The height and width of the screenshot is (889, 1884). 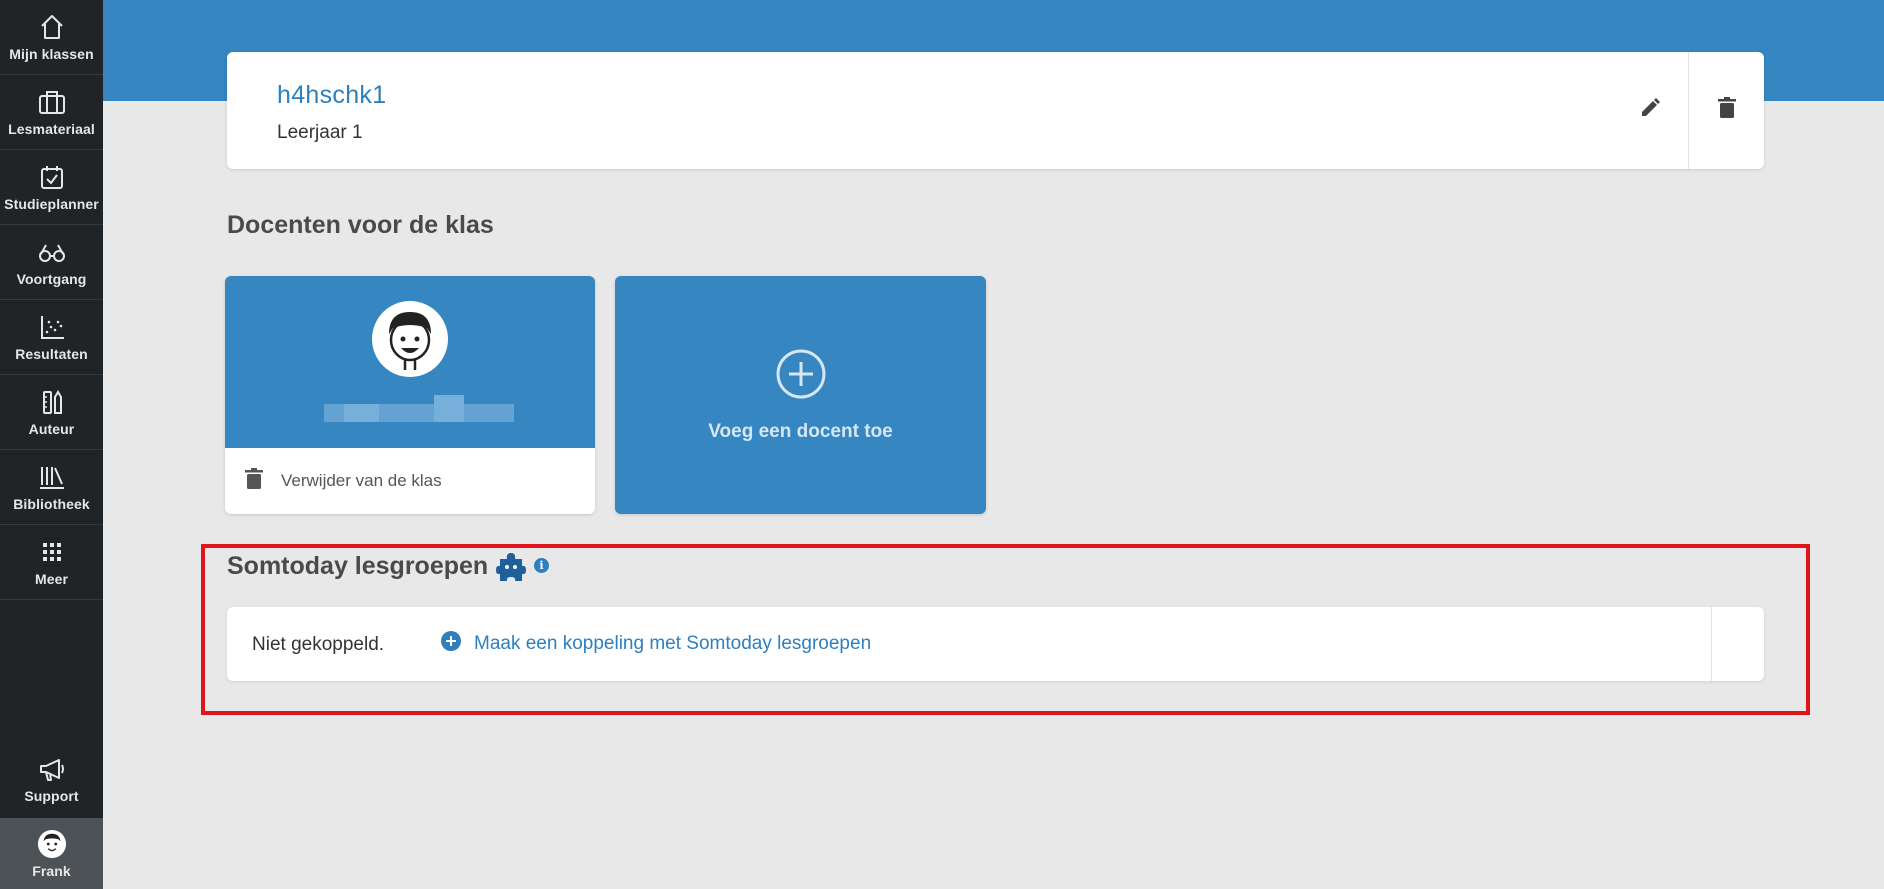 I want to click on user-avatar-icon, so click(x=52, y=844).